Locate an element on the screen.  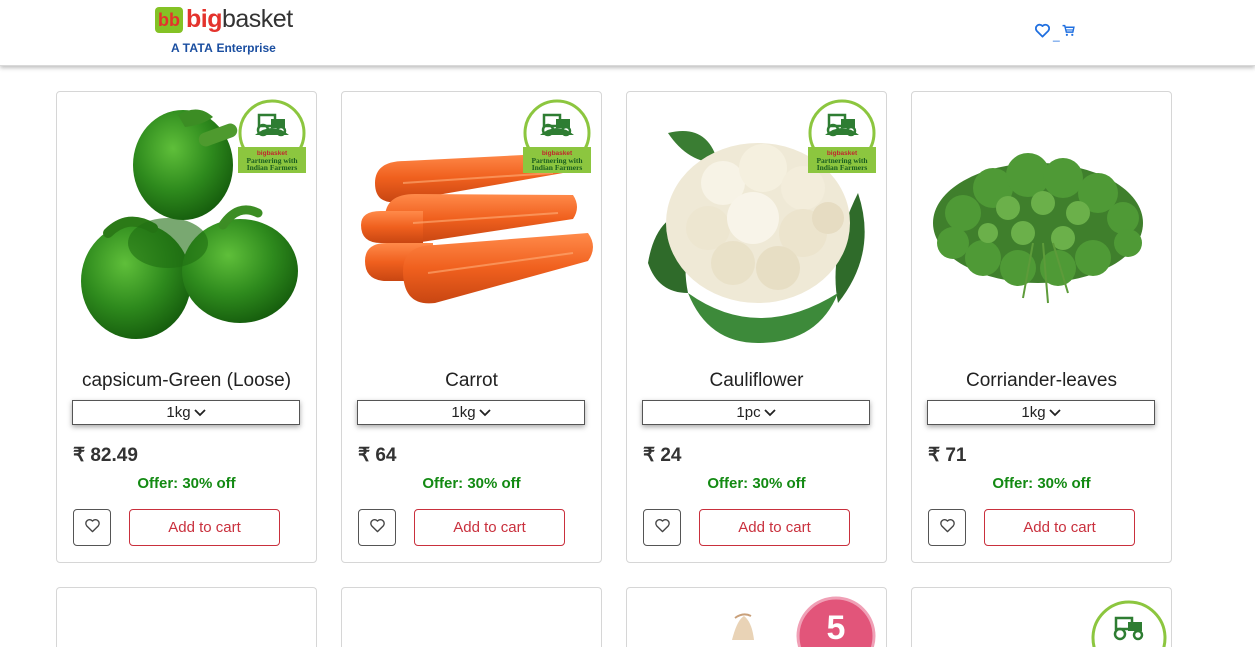
wishlist-heart-icon is located at coordinates (1042, 33).